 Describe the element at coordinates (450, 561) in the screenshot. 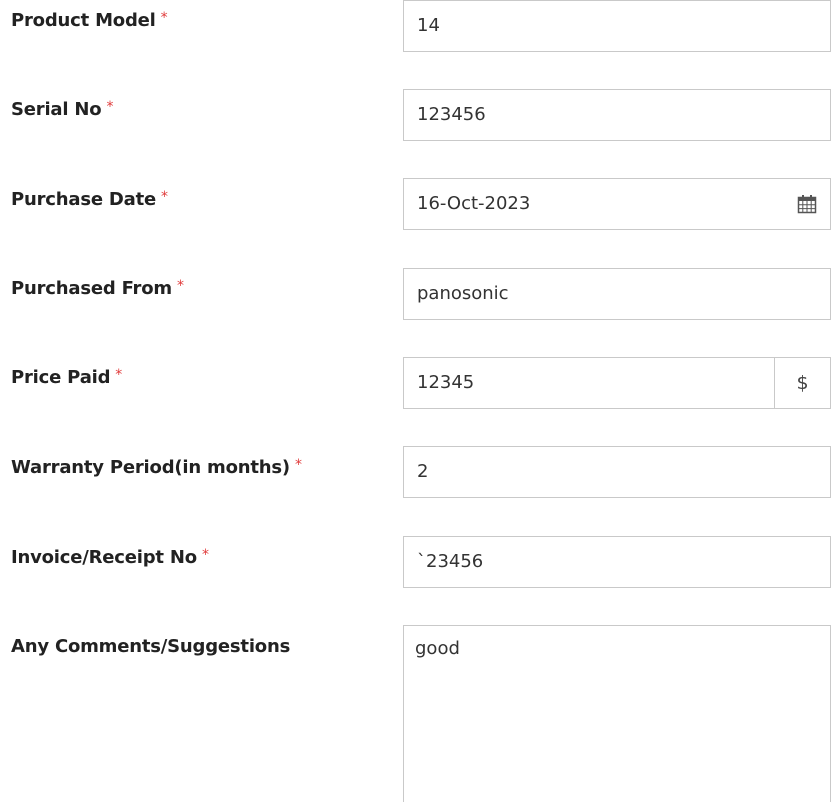

I see `invoice-no-value: `23456` at that location.